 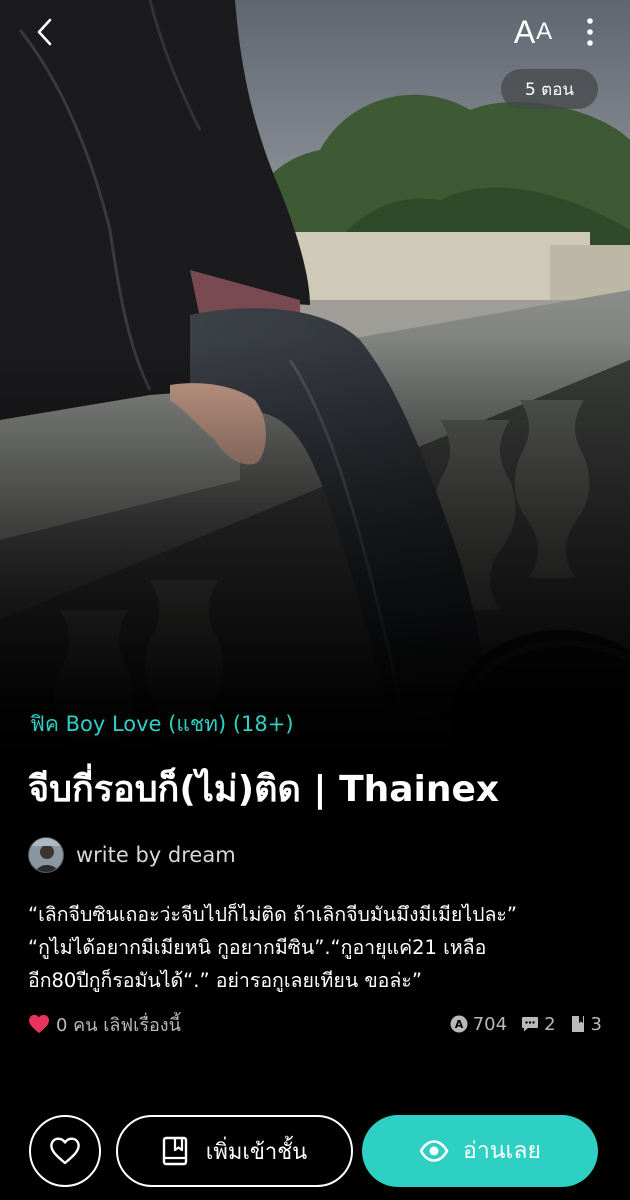 I want to click on favorite-button, so click(x=65, y=1151).